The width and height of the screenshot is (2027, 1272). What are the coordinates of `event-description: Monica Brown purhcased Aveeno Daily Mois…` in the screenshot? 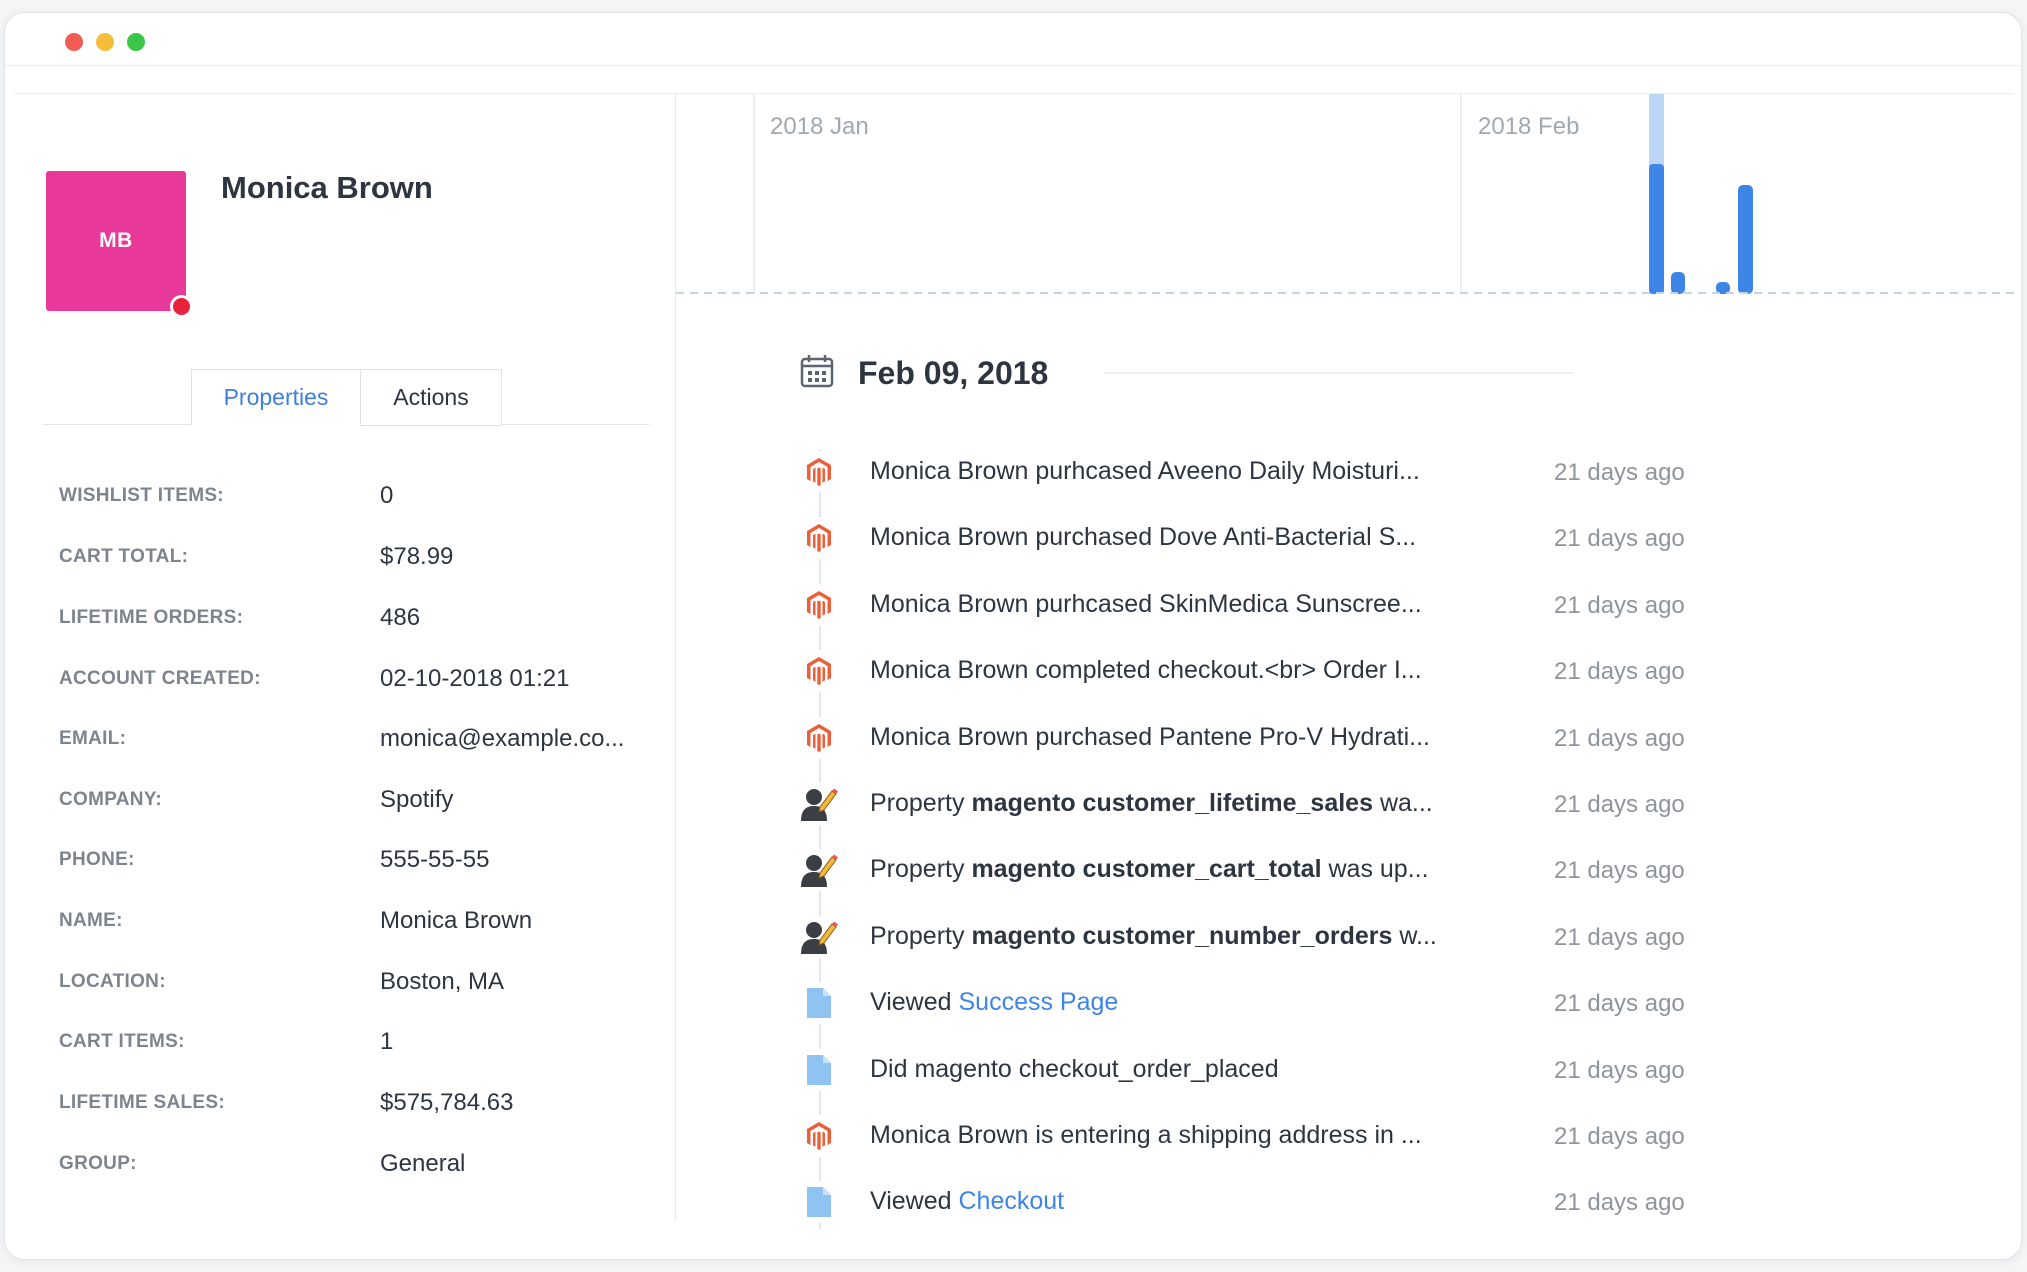 It's located at (1145, 471).